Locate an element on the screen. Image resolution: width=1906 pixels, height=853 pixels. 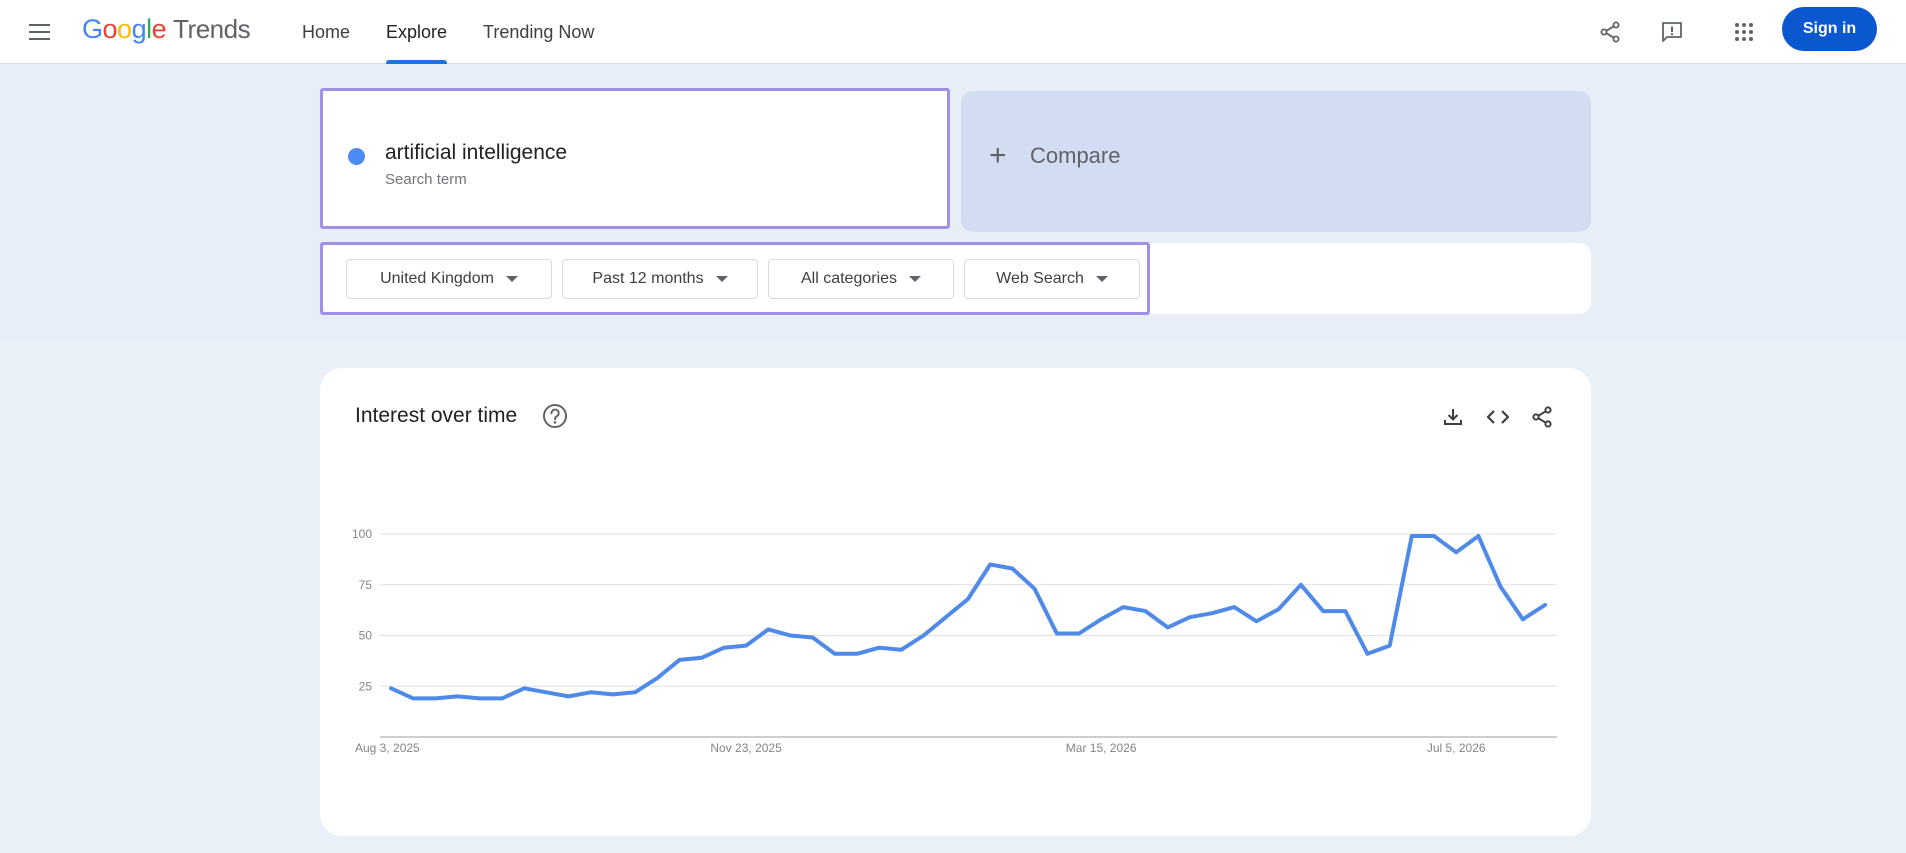
google-wordmark: Google is located at coordinates (124, 29).